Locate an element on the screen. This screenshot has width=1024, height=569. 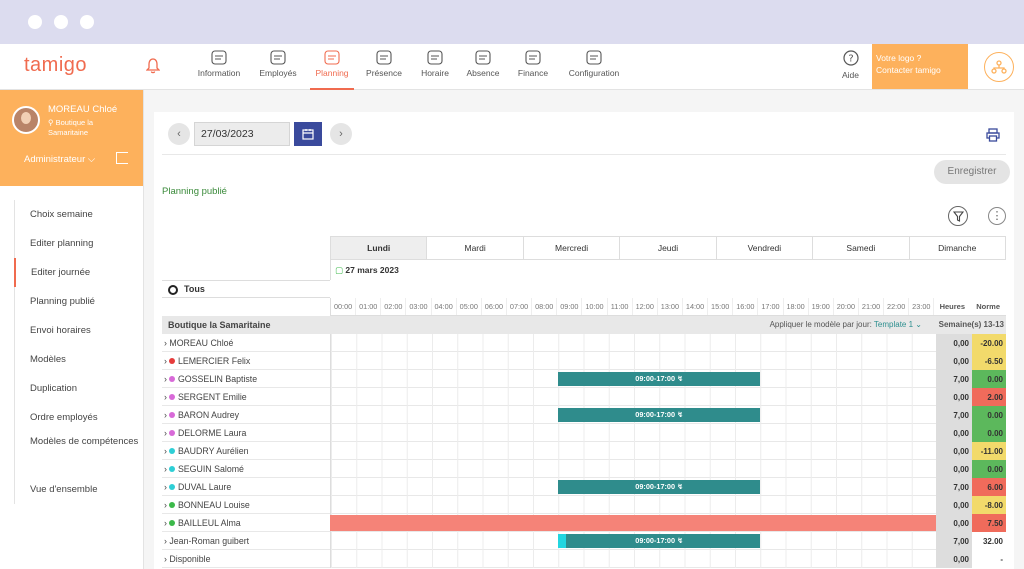
sidebar-item: Modèles is located at coordinates (79, 359).